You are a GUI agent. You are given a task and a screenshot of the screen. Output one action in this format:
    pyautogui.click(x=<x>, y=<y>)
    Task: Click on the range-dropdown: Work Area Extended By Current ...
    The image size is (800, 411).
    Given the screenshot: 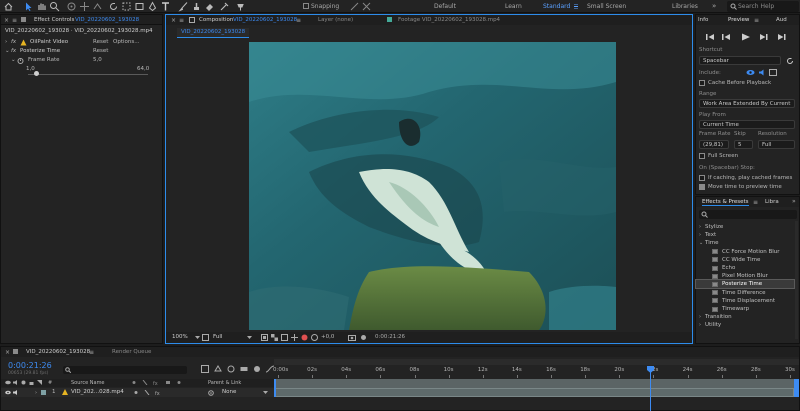 What is the action you would take?
    pyautogui.click(x=747, y=103)
    